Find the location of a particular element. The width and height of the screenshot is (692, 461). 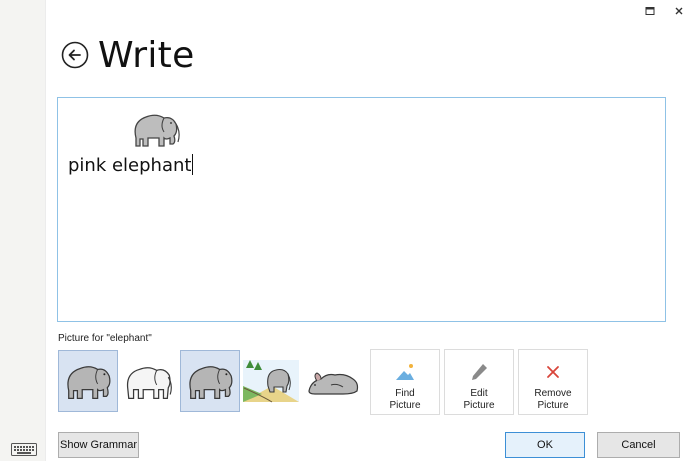

remove-x-icon is located at coordinates (553, 372).